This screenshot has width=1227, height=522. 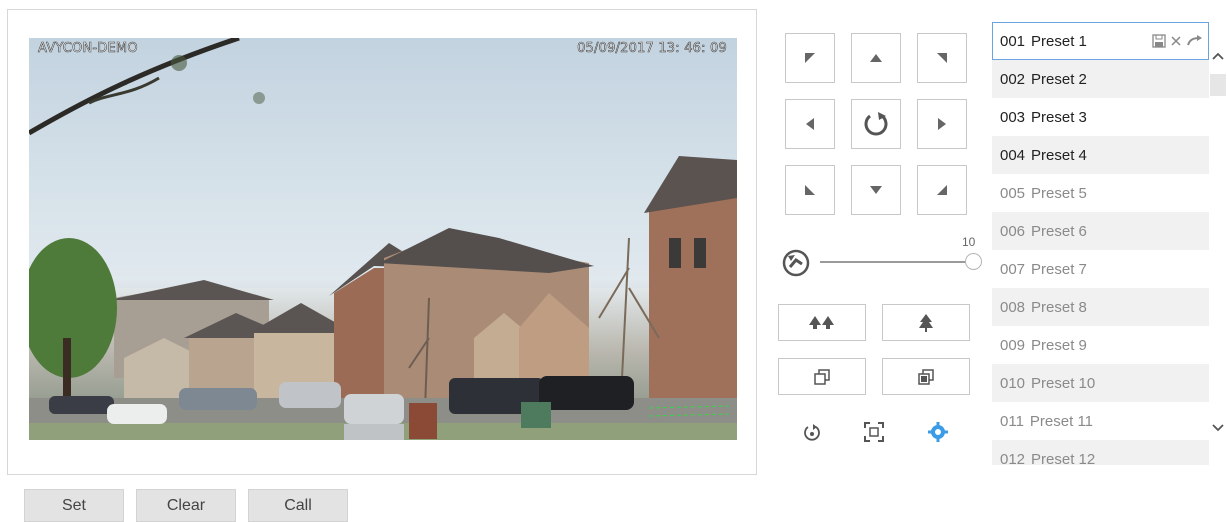 I want to click on ptz-down-button, so click(x=876, y=190).